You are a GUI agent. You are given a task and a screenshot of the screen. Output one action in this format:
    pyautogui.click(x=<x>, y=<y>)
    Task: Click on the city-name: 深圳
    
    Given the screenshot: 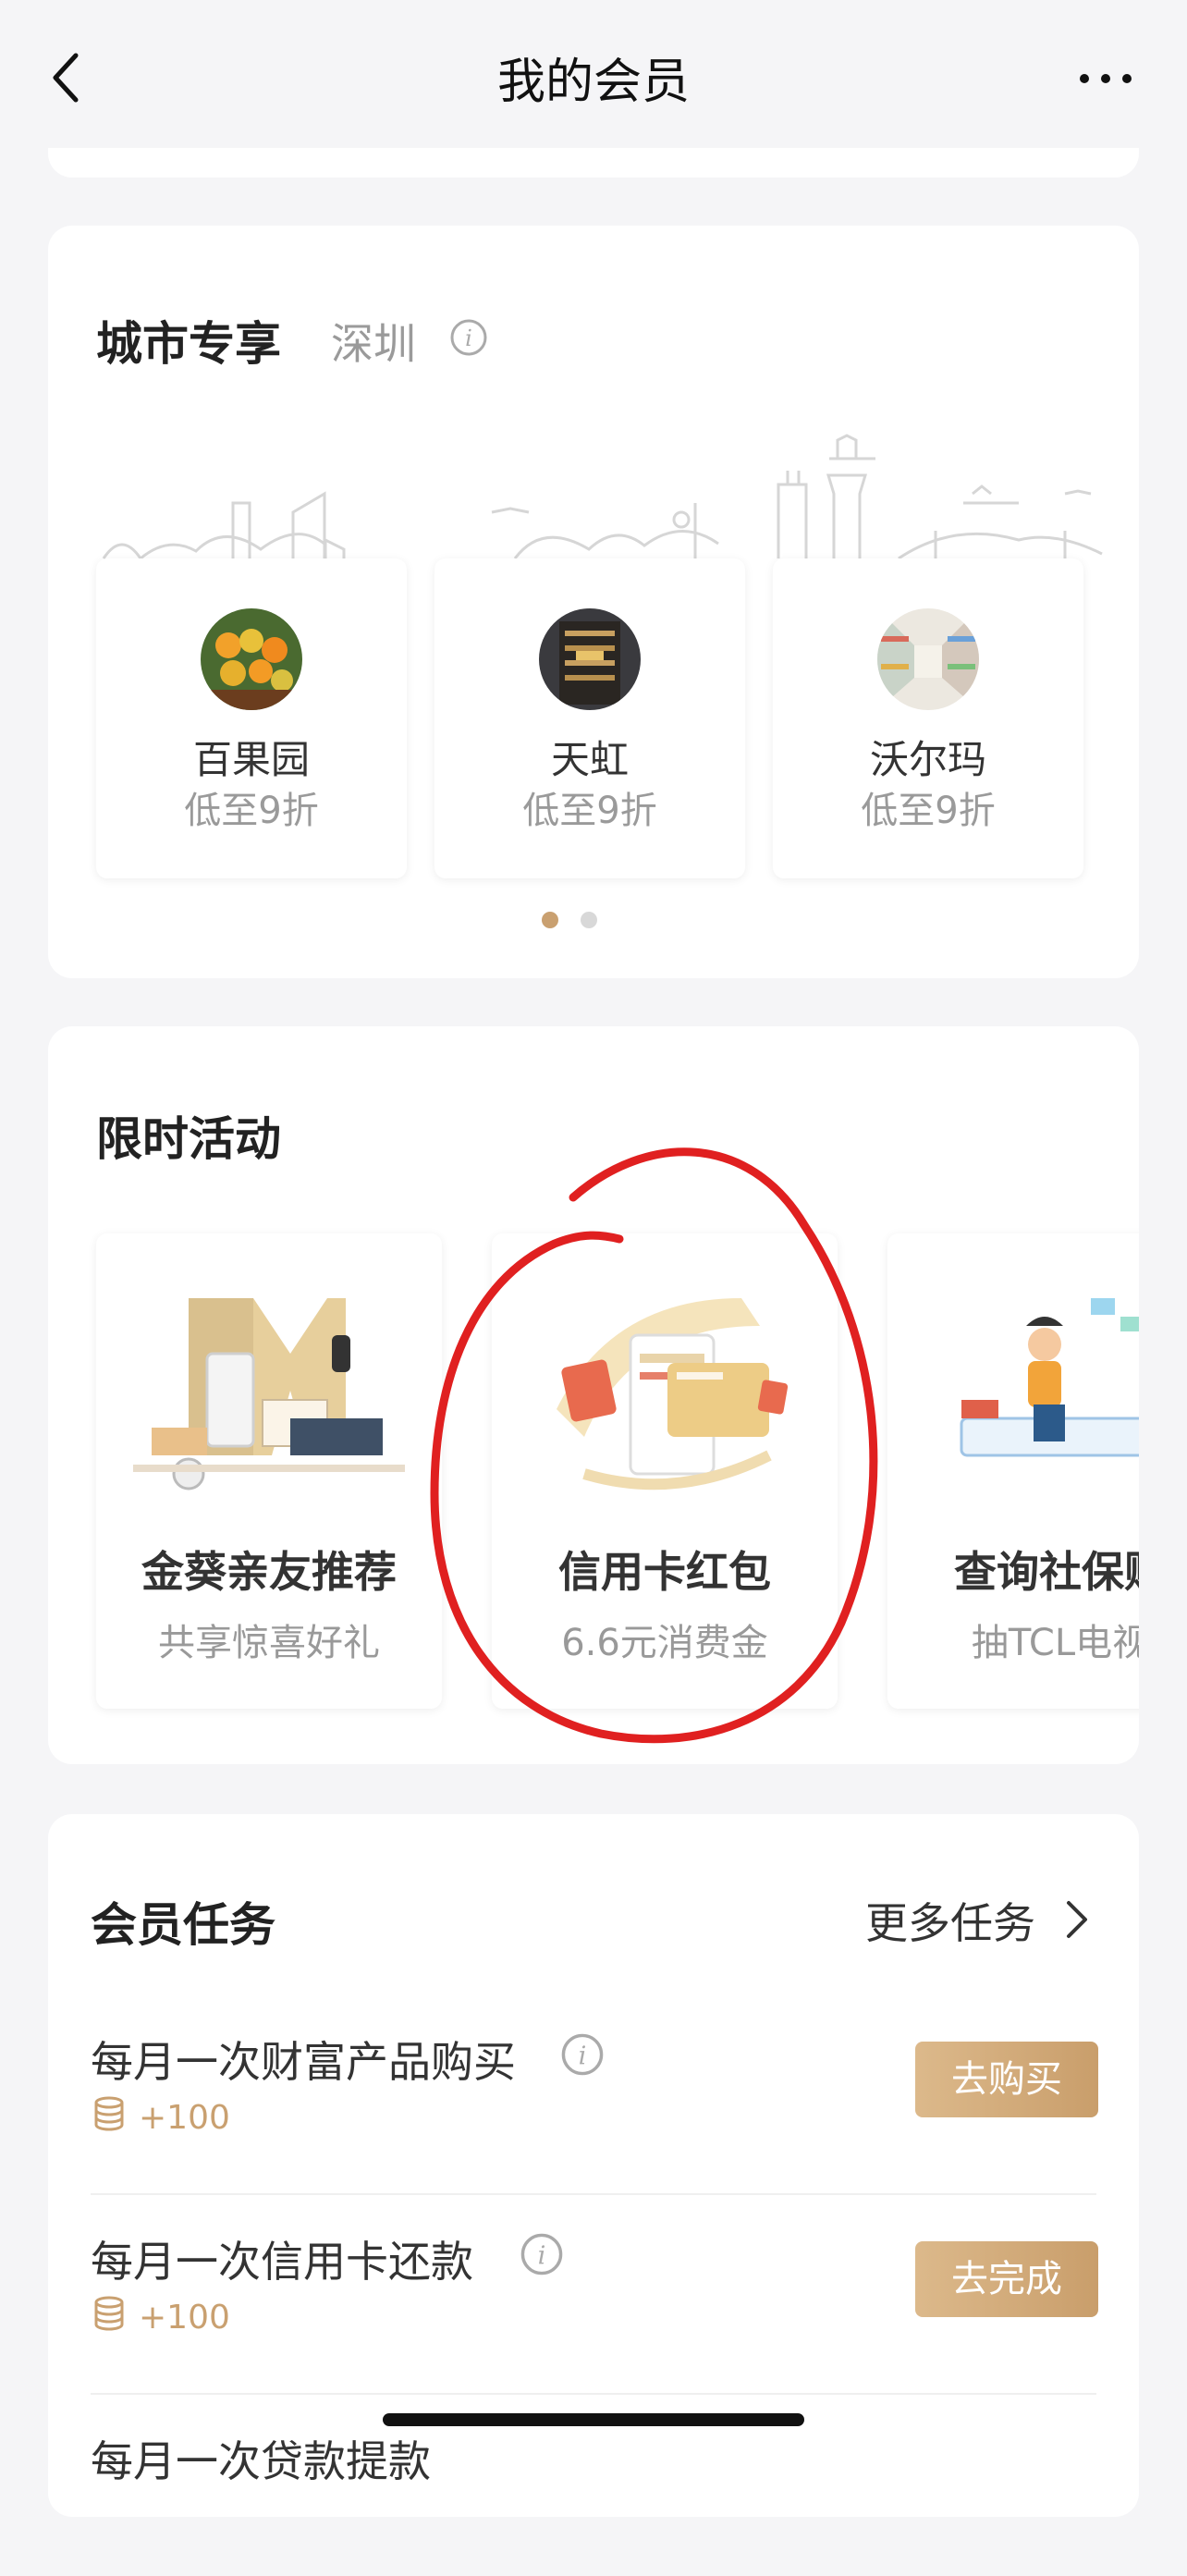 What is the action you would take?
    pyautogui.click(x=373, y=341)
    